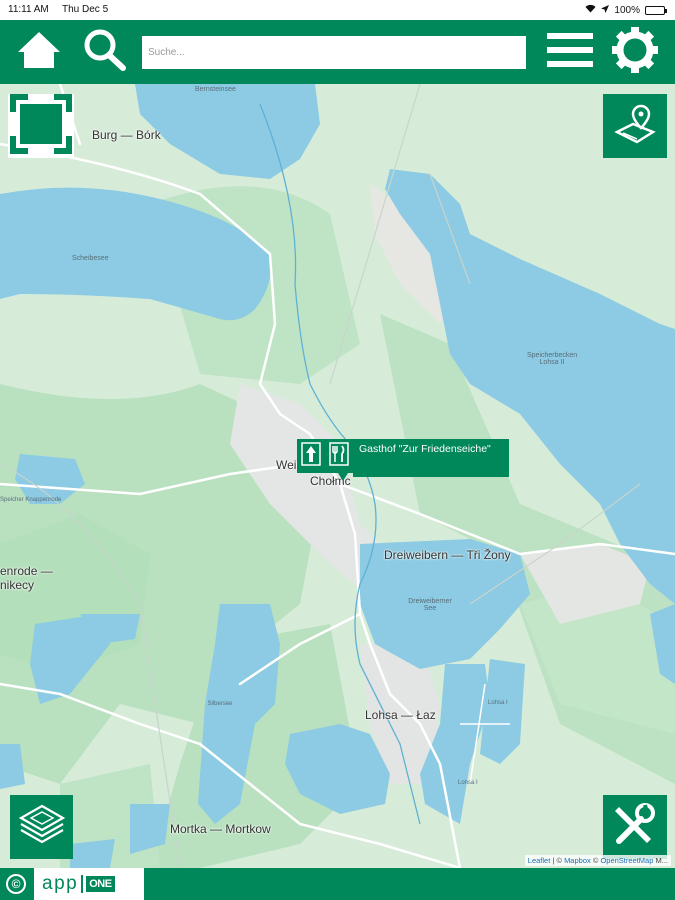 Image resolution: width=675 pixels, height=900 pixels. Describe the element at coordinates (220, 829) in the screenshot. I see `place-label: Mortka — Mortkow` at that location.